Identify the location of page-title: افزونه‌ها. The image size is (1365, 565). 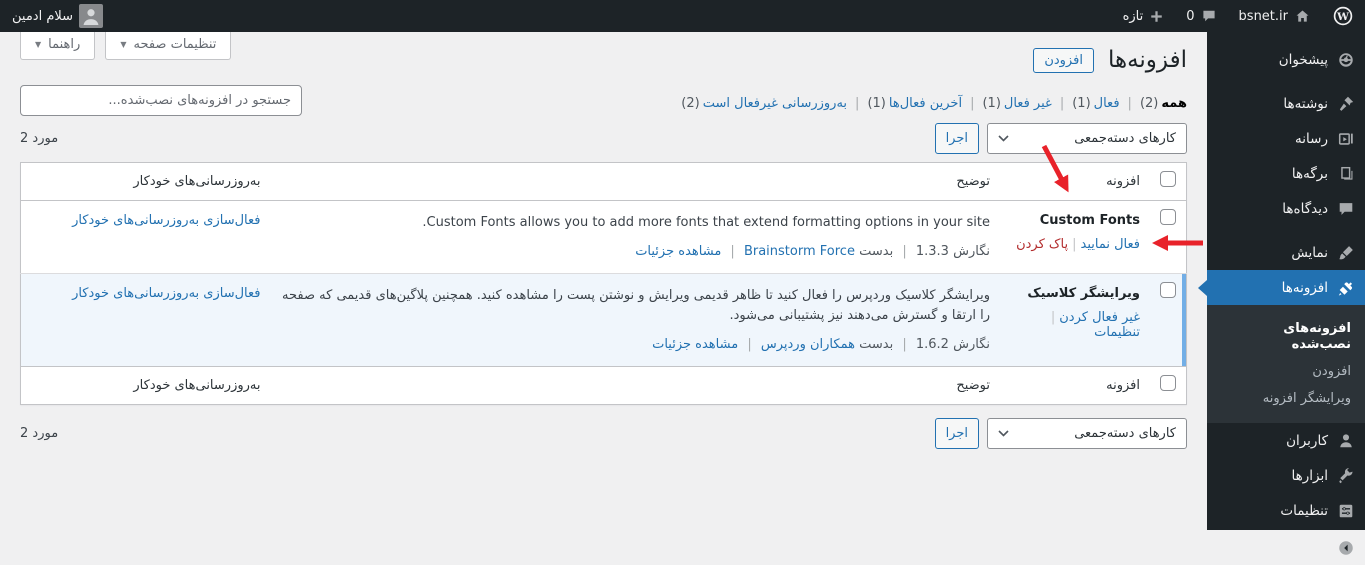
(1147, 60).